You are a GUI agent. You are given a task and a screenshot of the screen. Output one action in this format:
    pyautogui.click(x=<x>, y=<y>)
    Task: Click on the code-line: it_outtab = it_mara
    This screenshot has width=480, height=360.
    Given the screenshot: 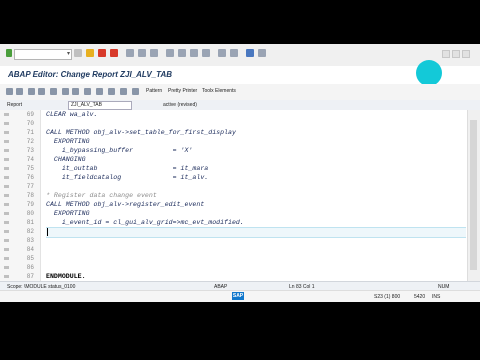 What is the action you would take?
    pyautogui.click(x=127, y=168)
    